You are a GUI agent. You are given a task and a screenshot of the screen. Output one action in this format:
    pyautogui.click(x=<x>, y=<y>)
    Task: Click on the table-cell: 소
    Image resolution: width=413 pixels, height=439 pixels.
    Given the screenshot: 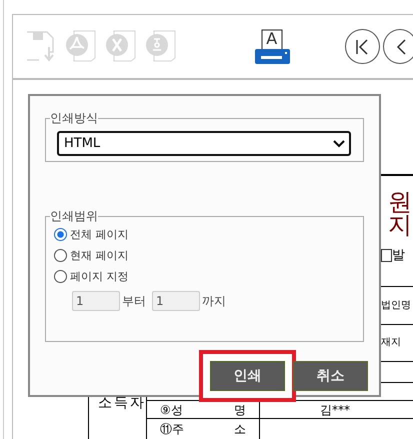 What is the action you would take?
    pyautogui.click(x=240, y=429)
    